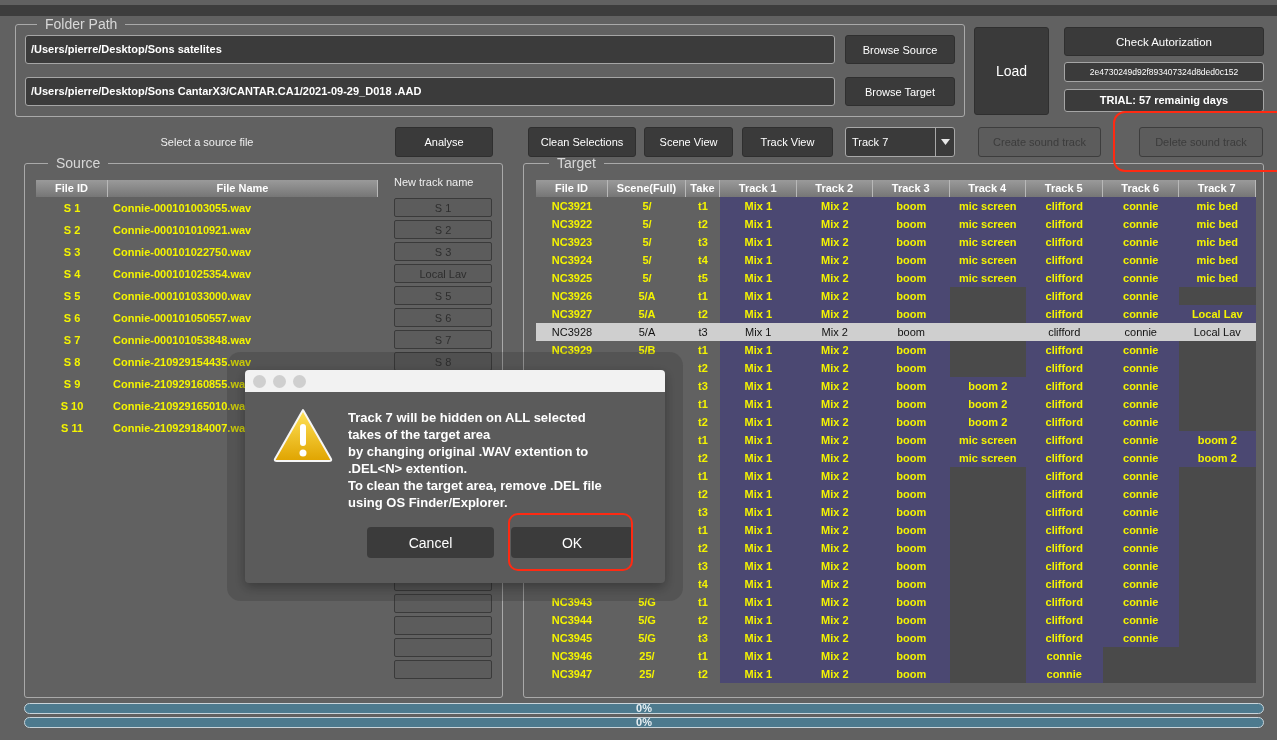 Image resolution: width=1277 pixels, height=740 pixels. I want to click on table-row: t3 Mix 1 Mix 2 boom boom 2 clifford connie, so click(895, 386).